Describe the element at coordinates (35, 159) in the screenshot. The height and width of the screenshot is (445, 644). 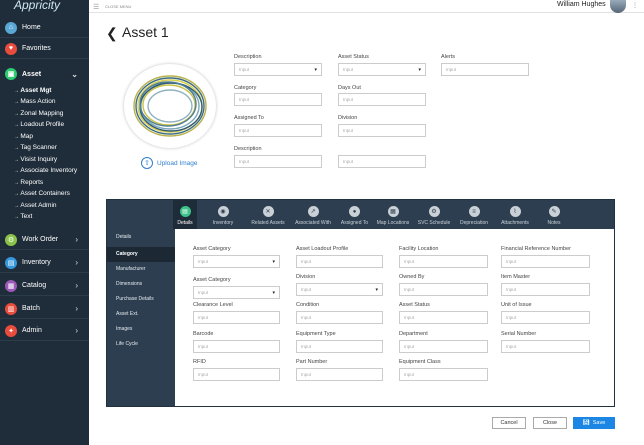
I see `sidebar-sub-visist-inquiry: Visist Inquiry` at that location.